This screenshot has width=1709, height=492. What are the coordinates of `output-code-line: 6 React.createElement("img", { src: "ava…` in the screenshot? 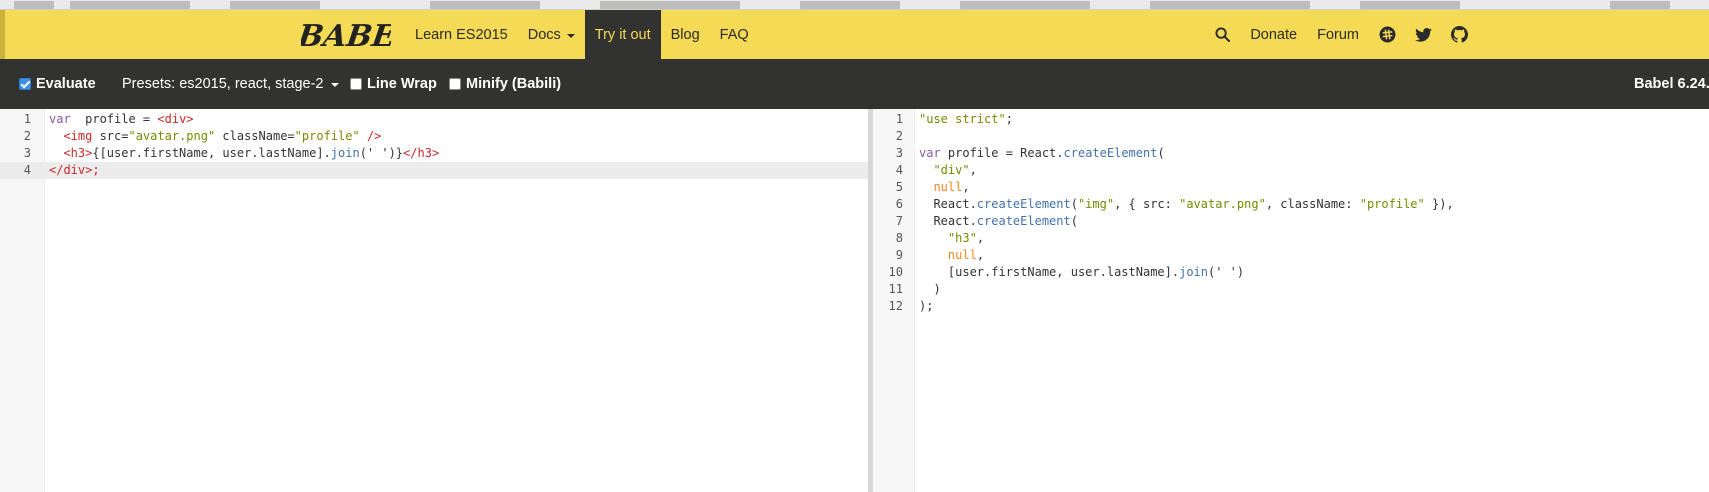 It's located at (1291, 204).